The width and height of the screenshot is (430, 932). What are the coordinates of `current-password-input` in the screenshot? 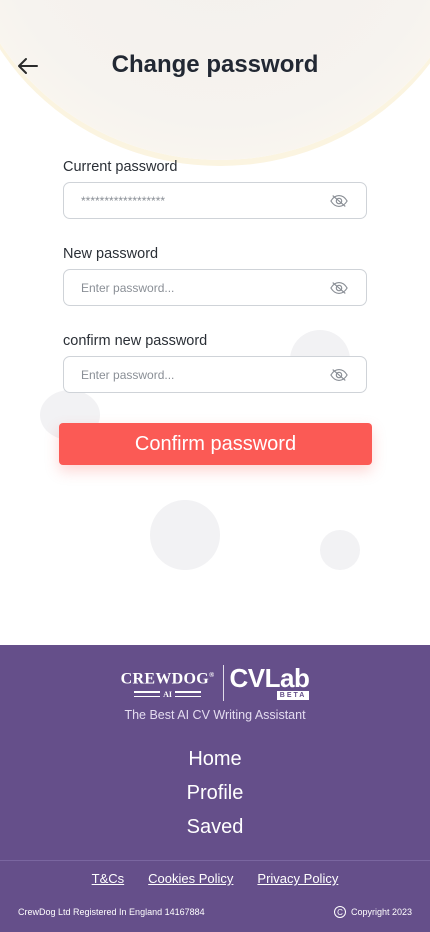 It's located at (215, 200).